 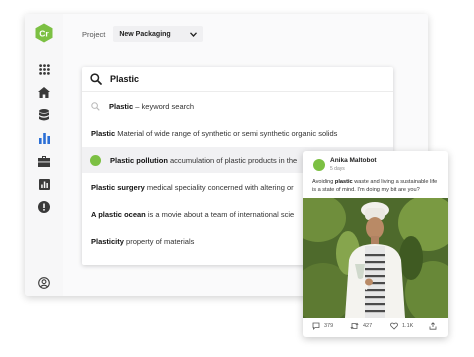 What do you see at coordinates (194, 34) in the screenshot?
I see `chevron-down-icon` at bounding box center [194, 34].